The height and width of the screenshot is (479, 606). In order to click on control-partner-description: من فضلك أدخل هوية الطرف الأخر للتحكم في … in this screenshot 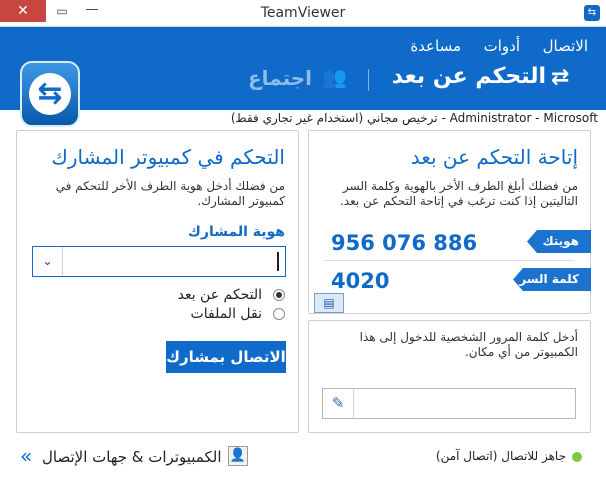, I will do `click(170, 193)`.